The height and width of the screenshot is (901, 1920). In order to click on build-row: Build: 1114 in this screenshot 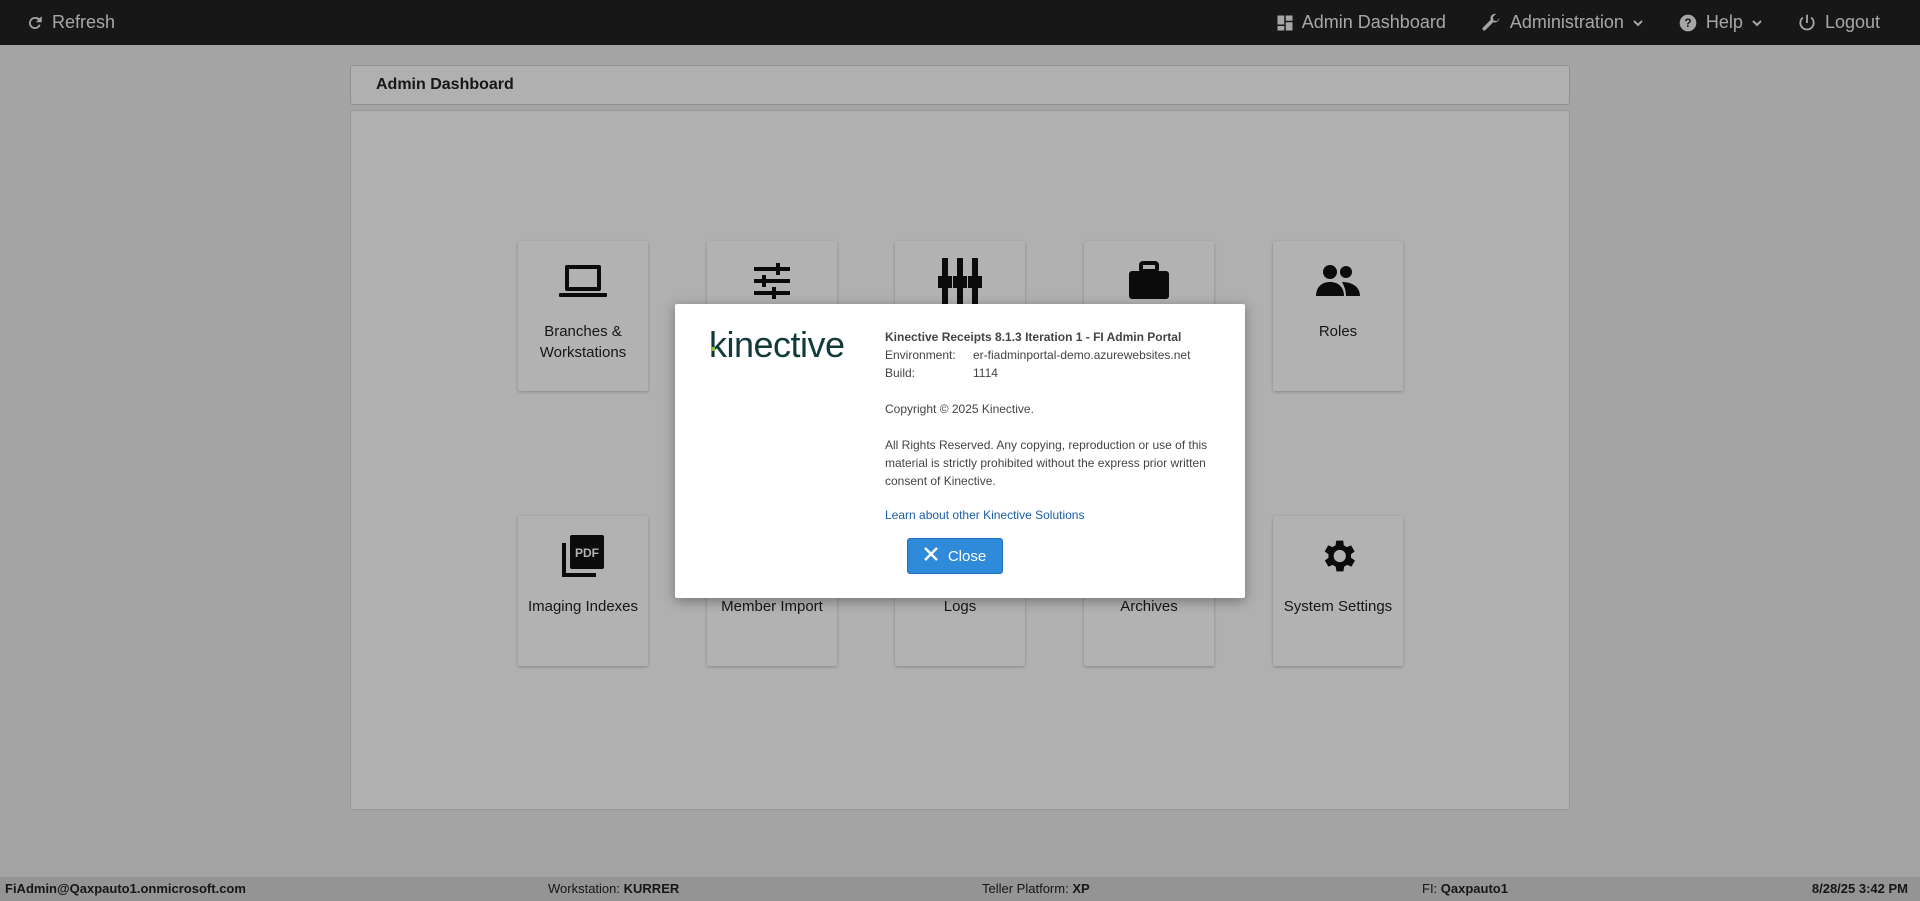, I will do `click(941, 373)`.